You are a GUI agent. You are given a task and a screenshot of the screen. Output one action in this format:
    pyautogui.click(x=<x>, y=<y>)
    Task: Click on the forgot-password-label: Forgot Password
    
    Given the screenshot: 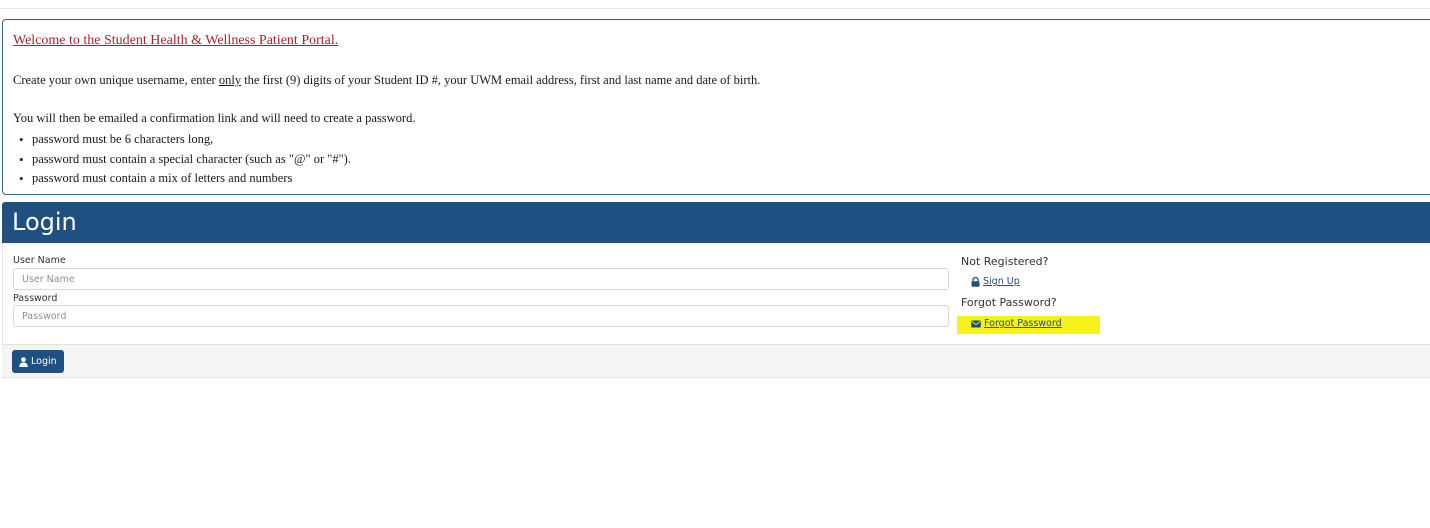 What is the action you would take?
    pyautogui.click(x=1023, y=323)
    